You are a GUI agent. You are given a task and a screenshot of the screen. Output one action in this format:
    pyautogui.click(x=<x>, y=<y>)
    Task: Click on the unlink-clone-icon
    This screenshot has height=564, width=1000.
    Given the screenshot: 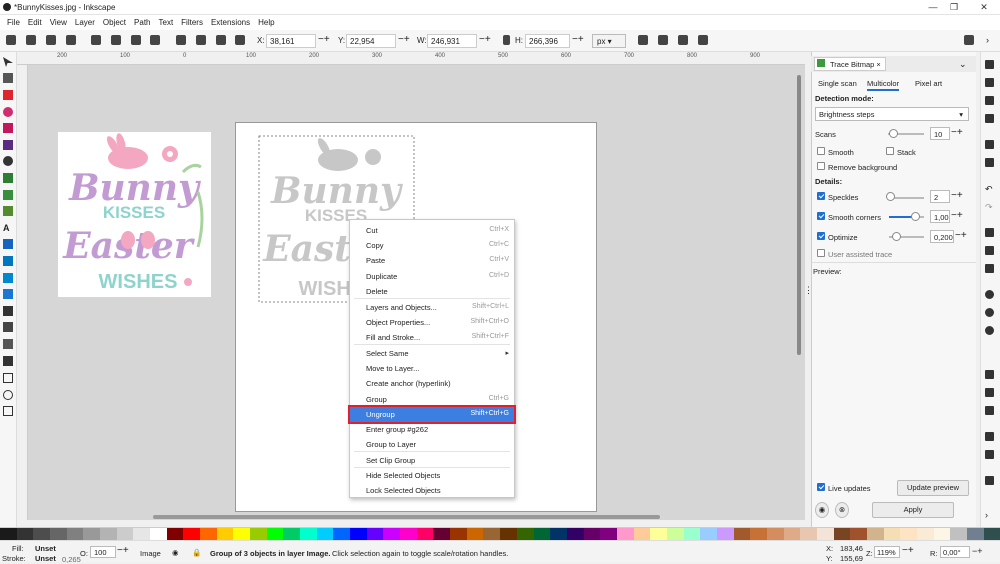 What is the action you would take?
    pyautogui.click(x=989, y=410)
    